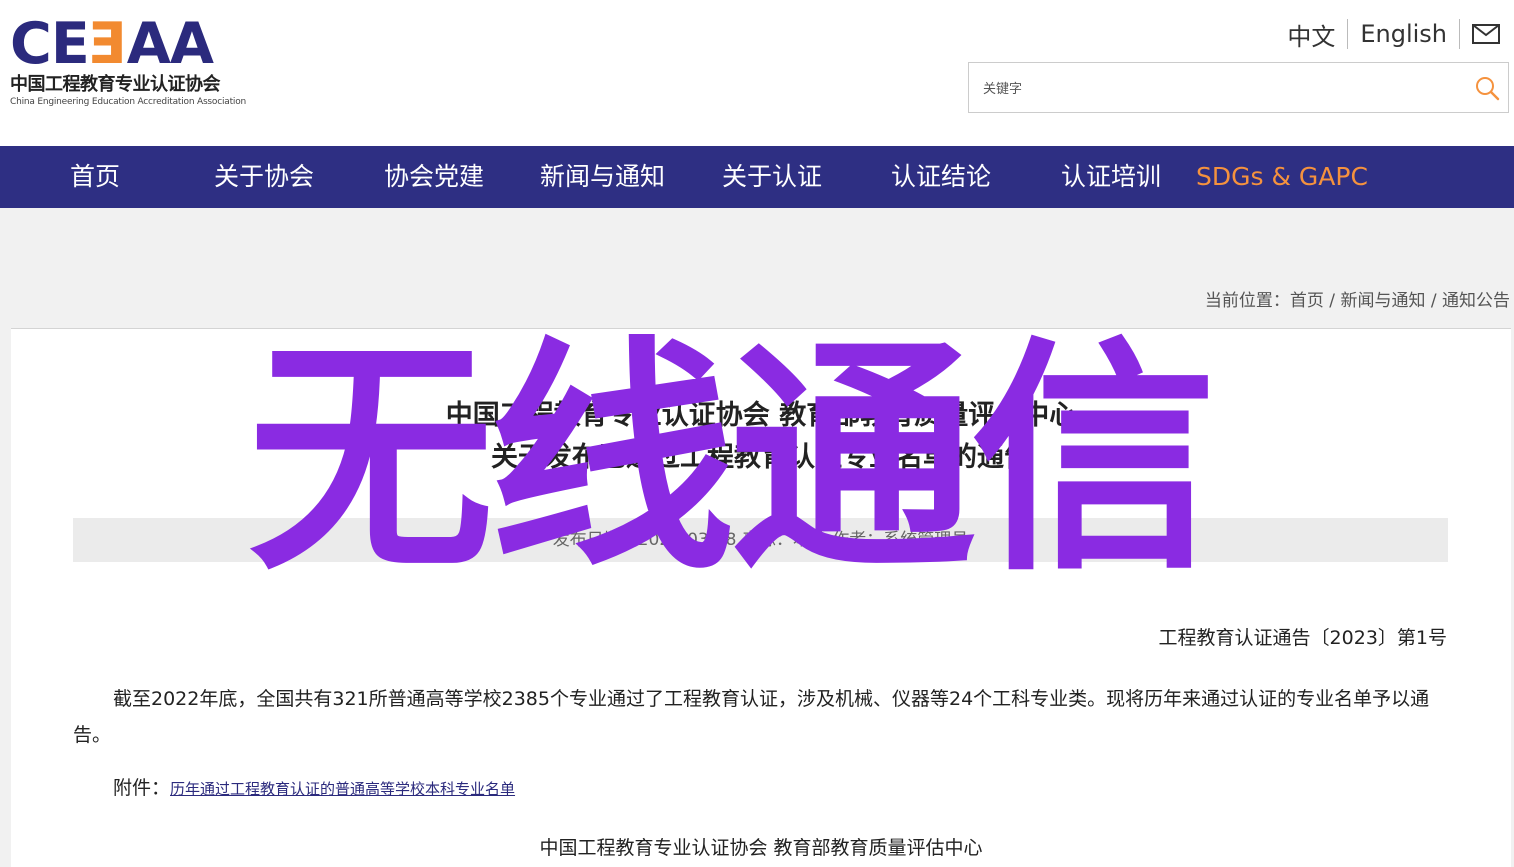  Describe the element at coordinates (142, 788) in the screenshot. I see `attachment-label: 附件：` at that location.